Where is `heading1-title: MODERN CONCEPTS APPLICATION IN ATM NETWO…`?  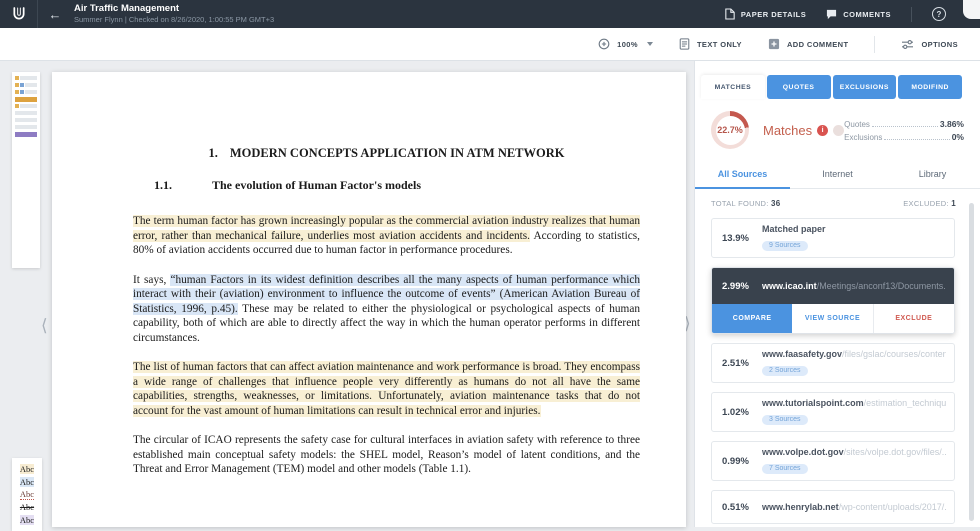 heading1-title: MODERN CONCEPTS APPLICATION IN ATM NETWO… is located at coordinates (397, 153).